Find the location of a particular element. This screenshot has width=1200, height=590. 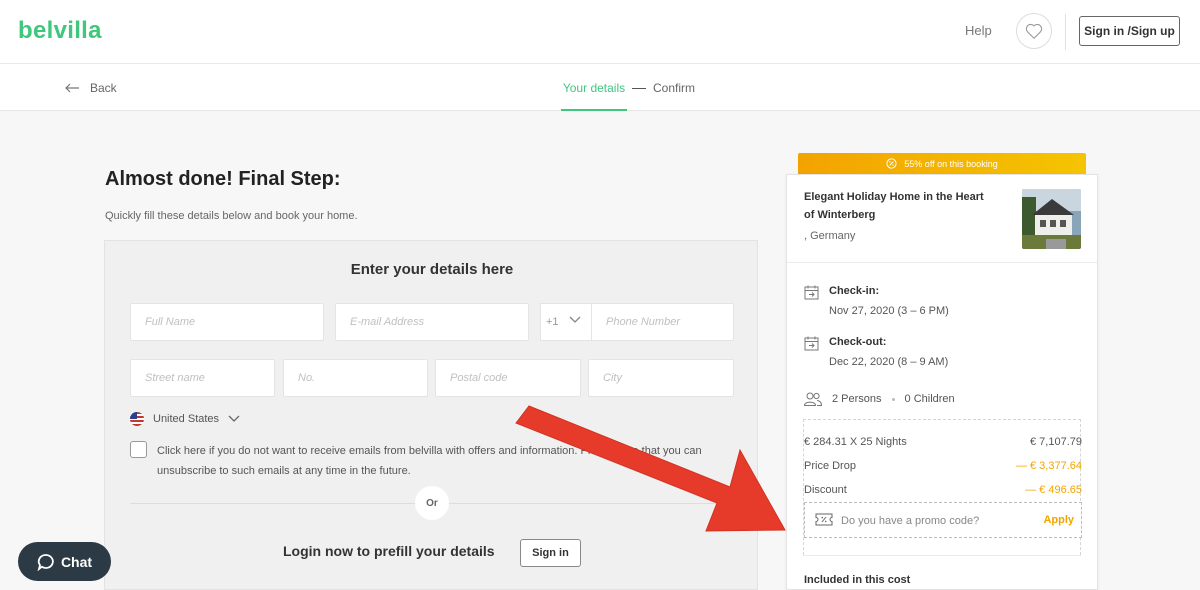

back-link: Back is located at coordinates (90, 88).